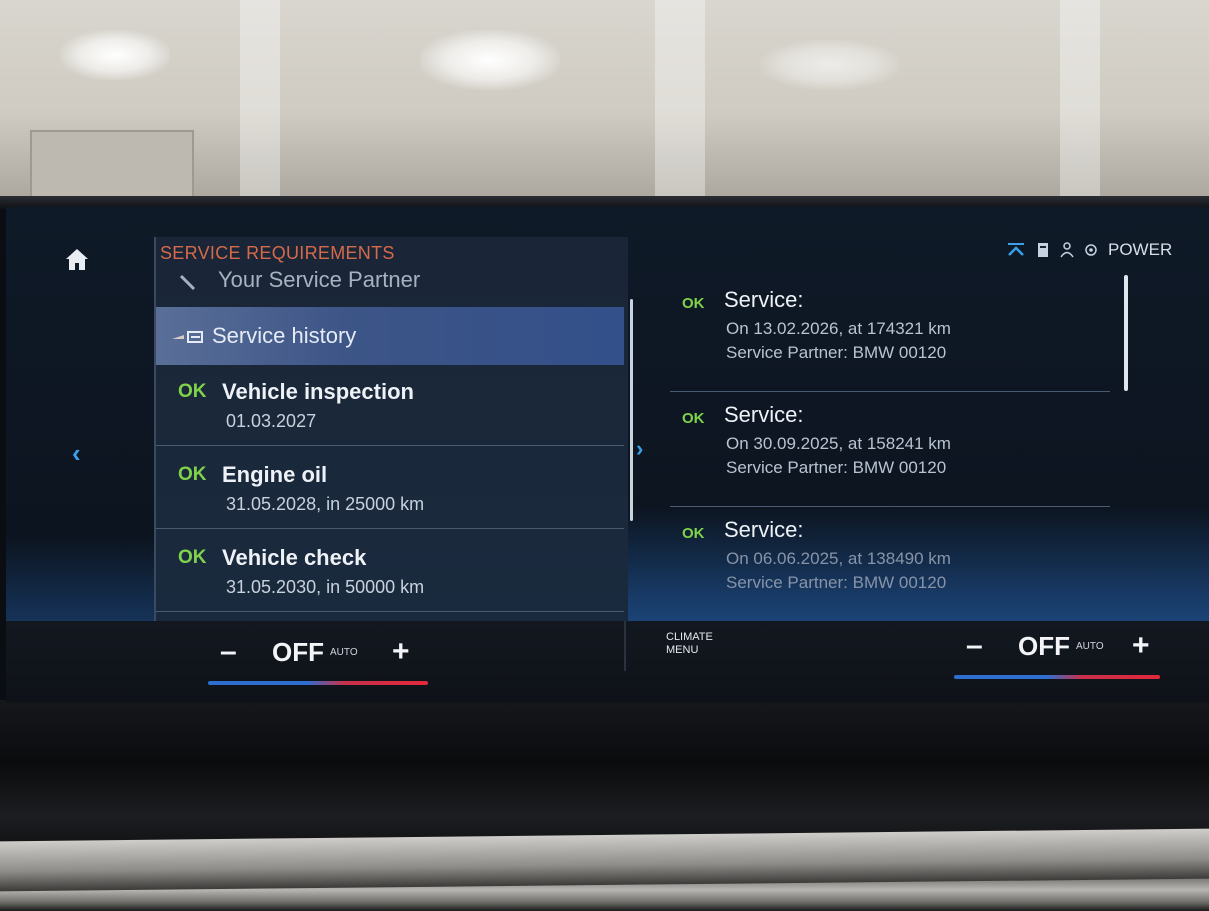  I want to click on status-bar: POWER, so click(1089, 250).